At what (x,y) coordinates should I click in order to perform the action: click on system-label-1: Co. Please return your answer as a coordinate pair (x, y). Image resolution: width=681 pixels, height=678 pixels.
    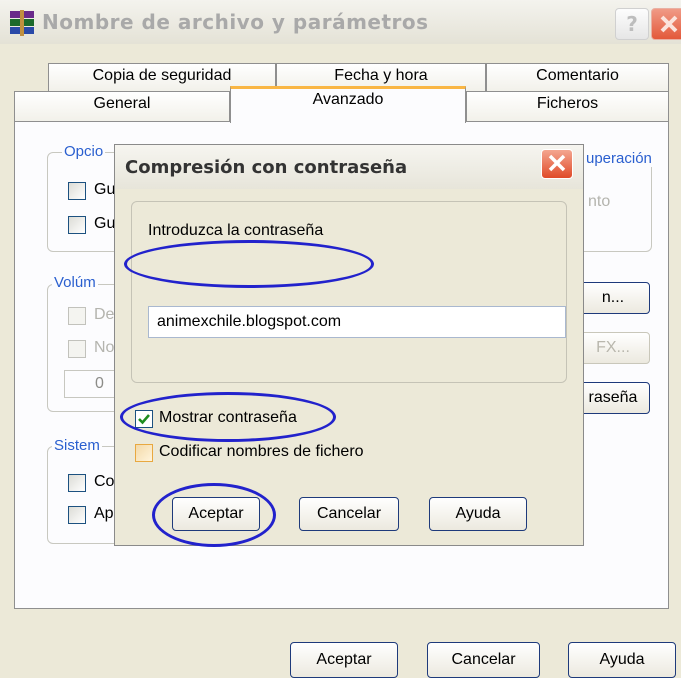
    Looking at the image, I should click on (104, 481).